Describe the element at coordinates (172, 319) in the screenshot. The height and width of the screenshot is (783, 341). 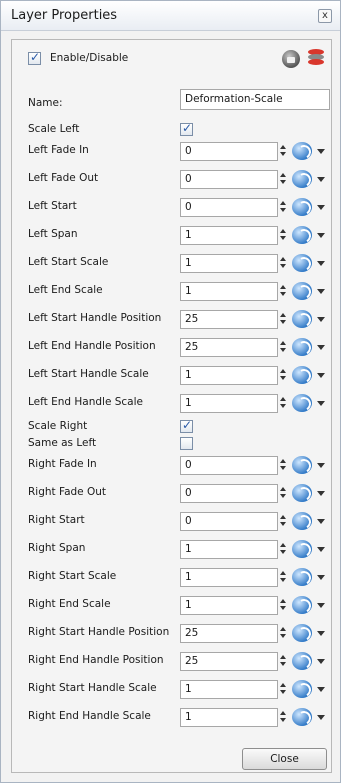
I see `property-row: Left Start Handle Position 25` at that location.